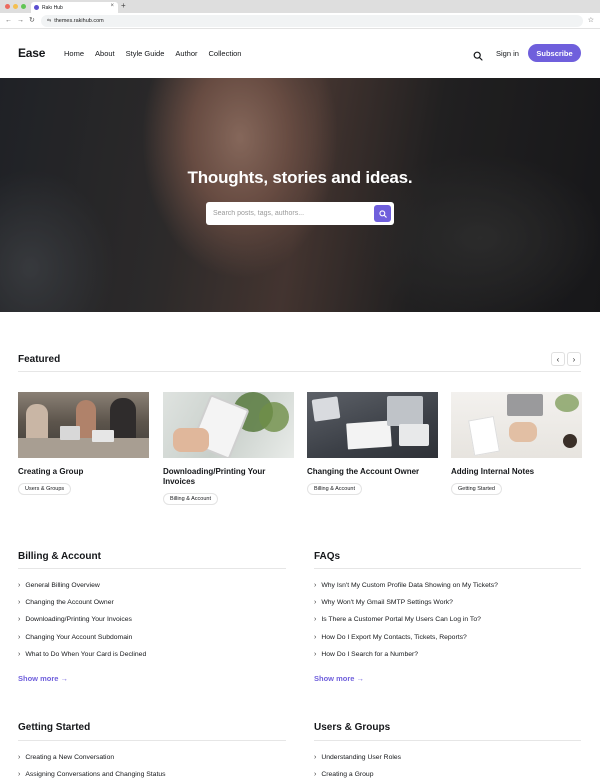 The image size is (600, 780). I want to click on close-tab-icon: ×, so click(112, 6).